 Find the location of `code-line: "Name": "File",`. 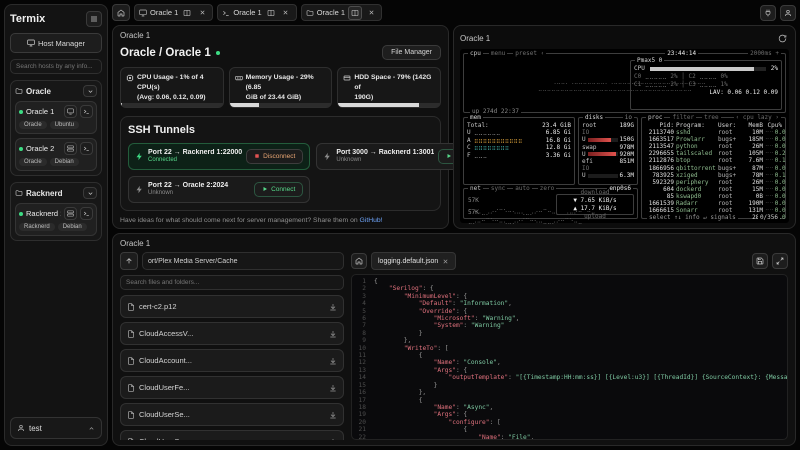

code-line: "Name": "File", is located at coordinates (506, 436).